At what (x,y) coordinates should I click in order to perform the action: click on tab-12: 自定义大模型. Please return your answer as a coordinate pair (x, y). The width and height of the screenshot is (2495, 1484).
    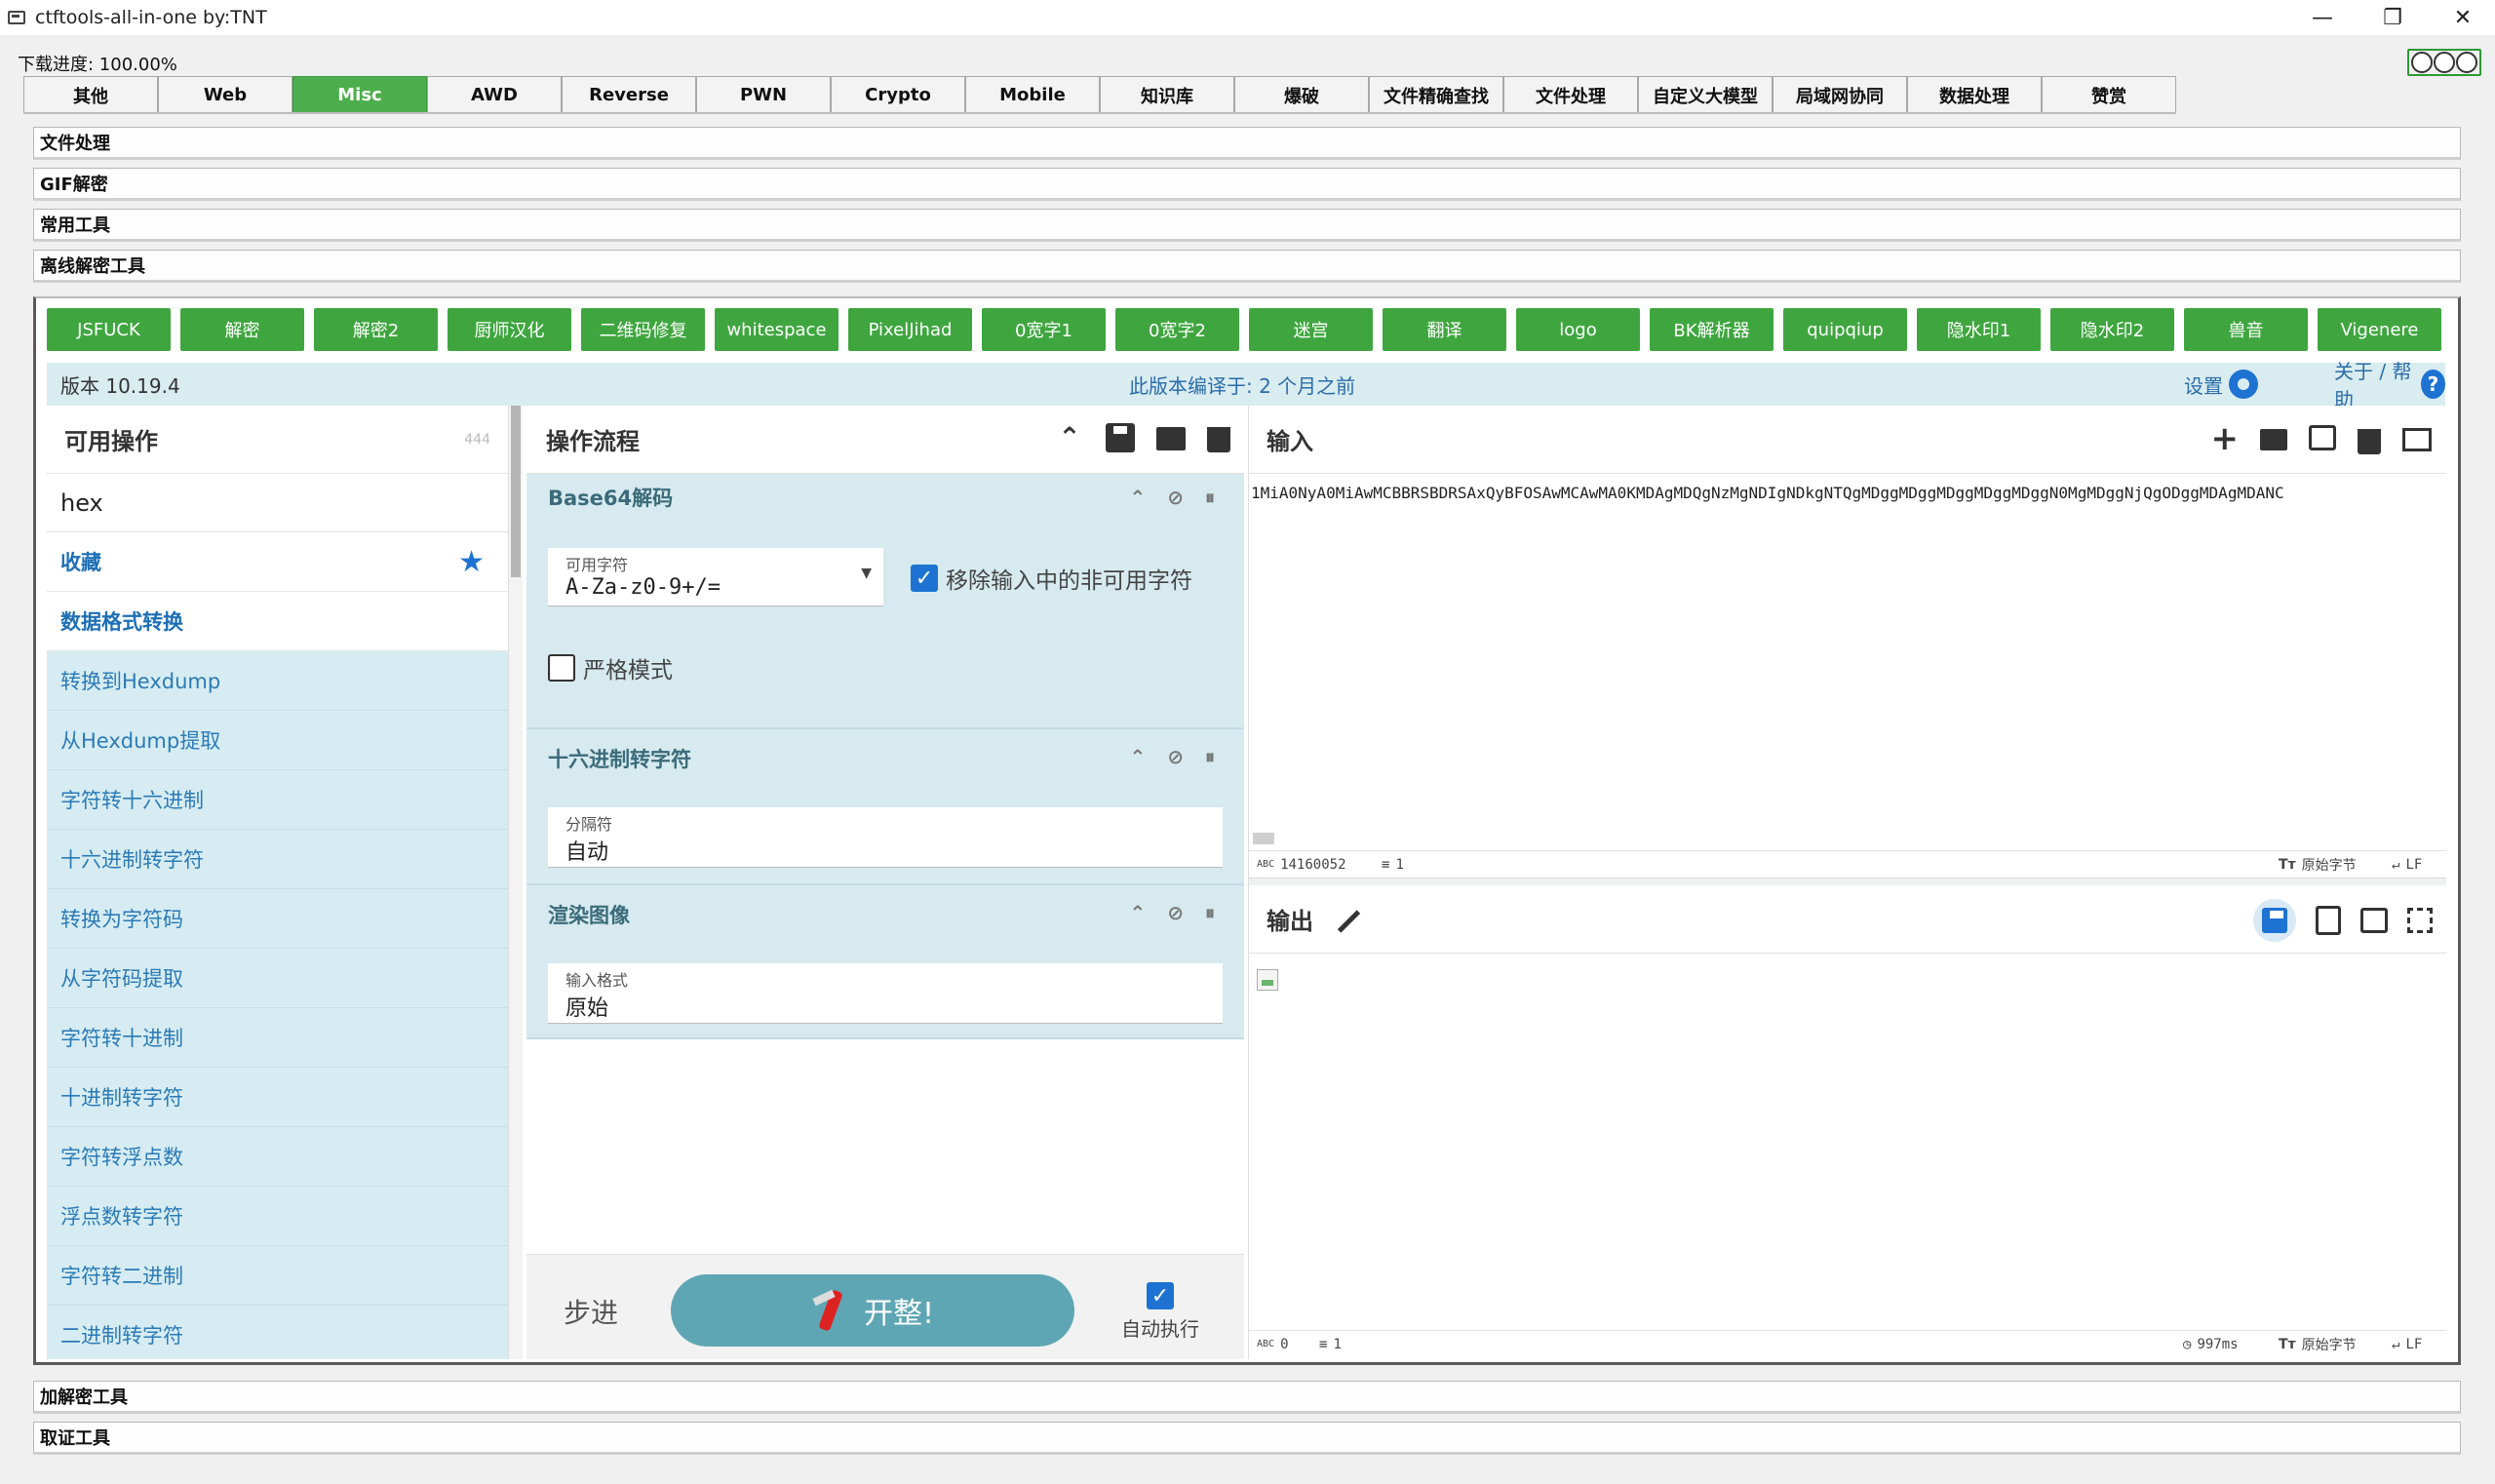
    Looking at the image, I should click on (1705, 94).